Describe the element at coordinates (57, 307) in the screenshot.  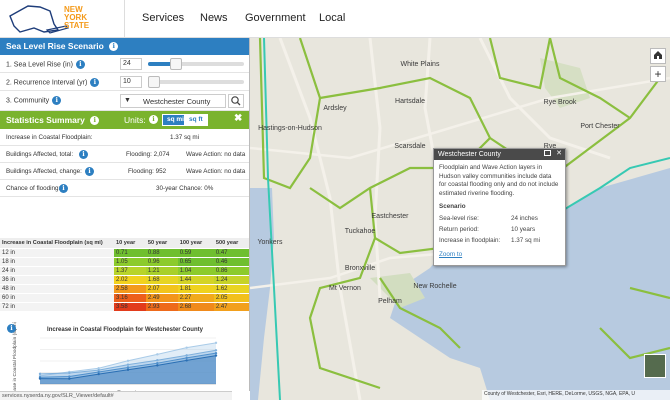
I see `table-row-label: 72 in` at that location.